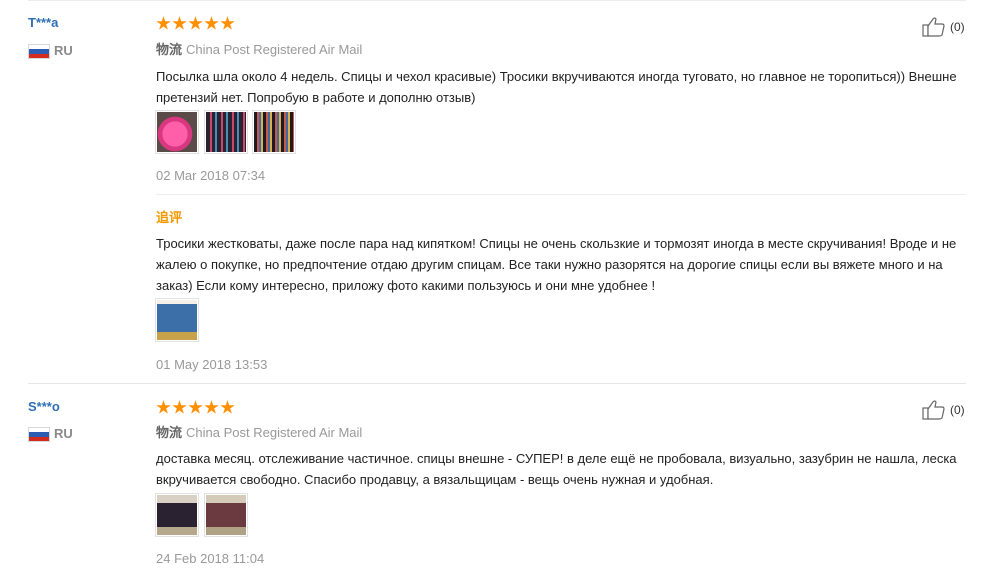 This screenshot has height=568, width=1000. What do you see at coordinates (497, 0) in the screenshot?
I see `top-border` at bounding box center [497, 0].